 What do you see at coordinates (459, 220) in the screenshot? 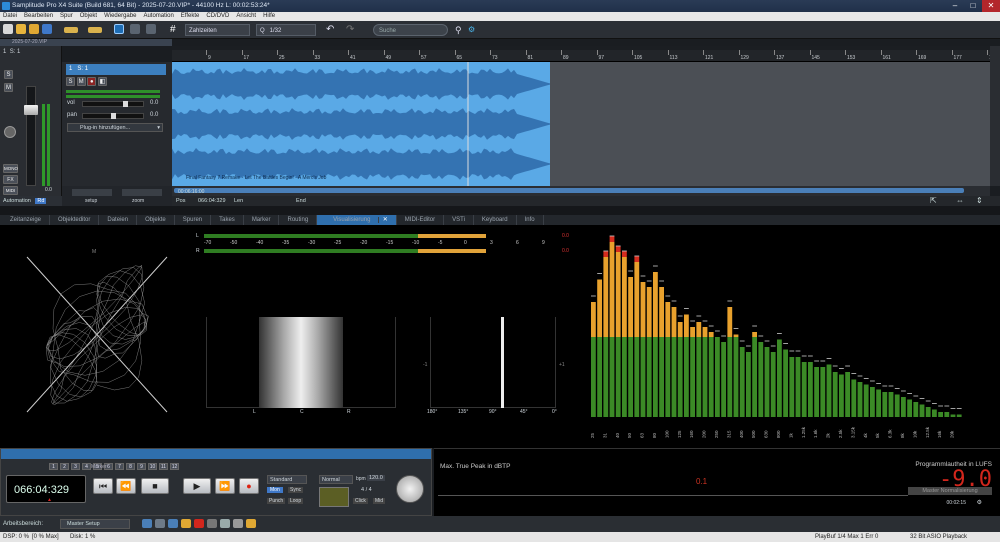
I see `tab-vsti: VSTi` at bounding box center [459, 220].